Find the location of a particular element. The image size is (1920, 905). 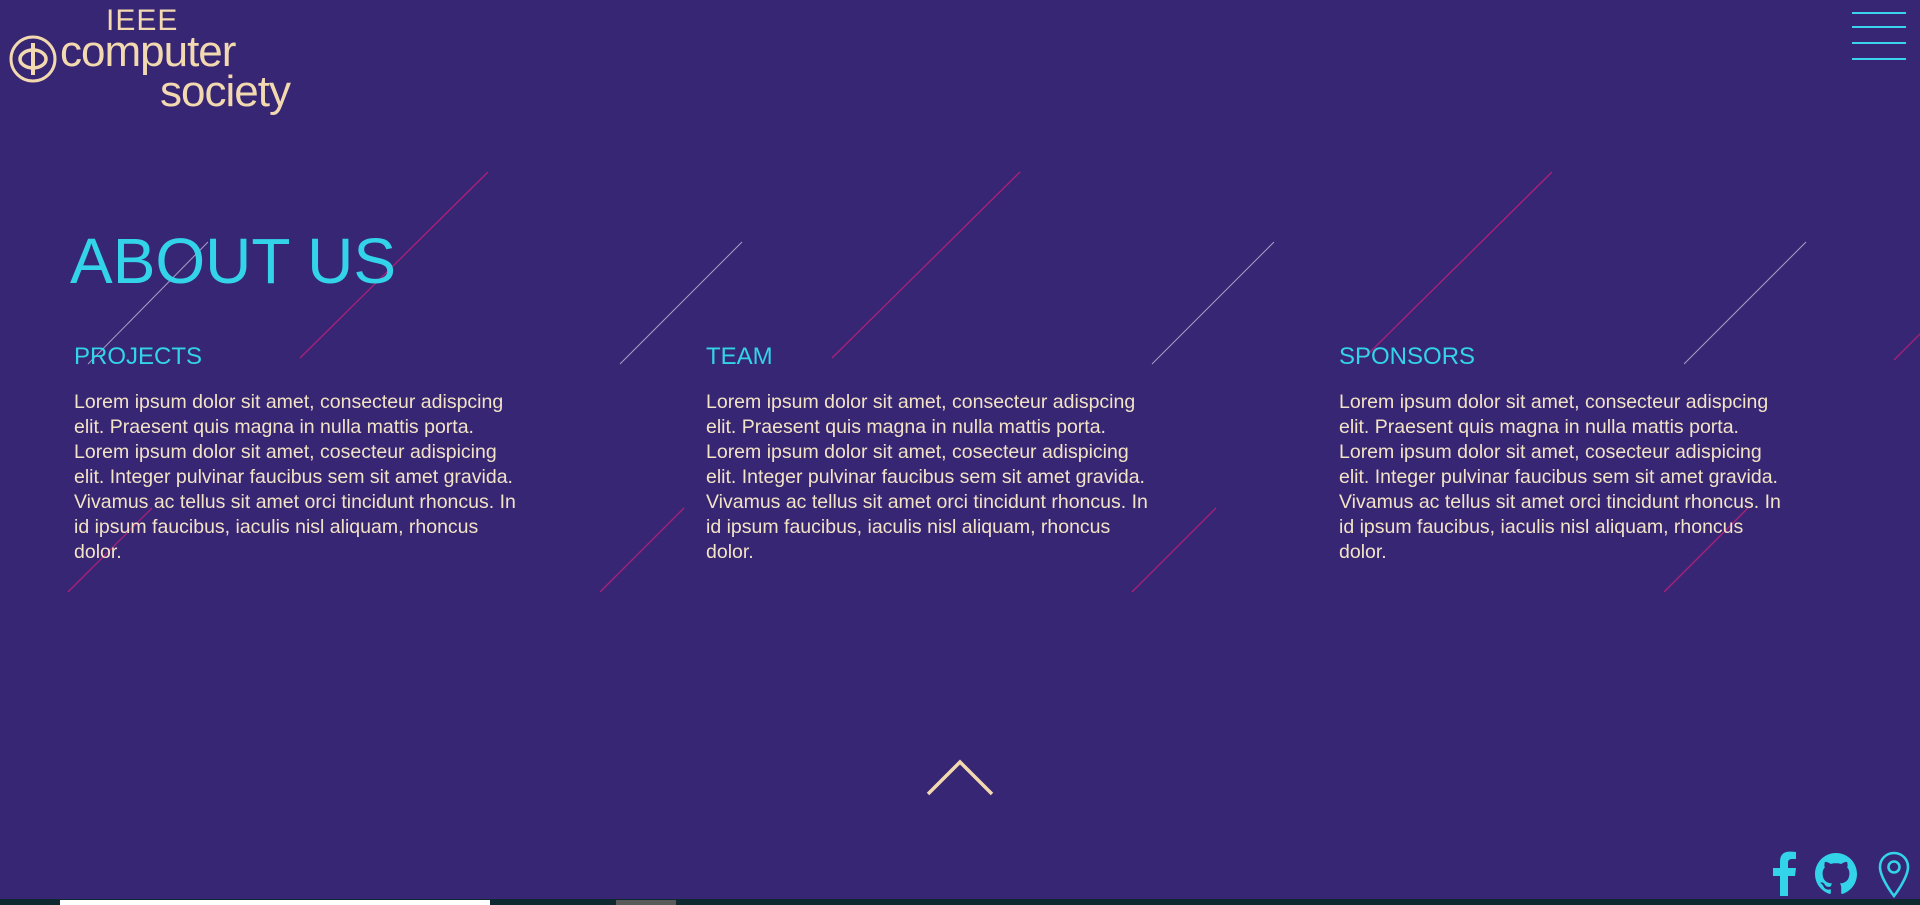

chevron-up-icon is located at coordinates (960, 777).